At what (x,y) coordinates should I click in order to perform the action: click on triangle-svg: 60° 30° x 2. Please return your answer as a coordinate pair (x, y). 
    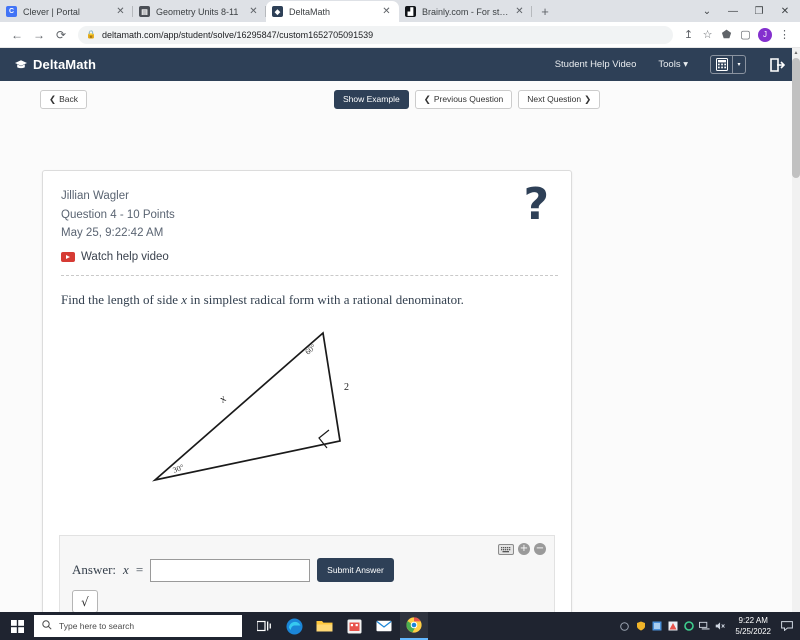
    Looking at the image, I should click on (250, 406).